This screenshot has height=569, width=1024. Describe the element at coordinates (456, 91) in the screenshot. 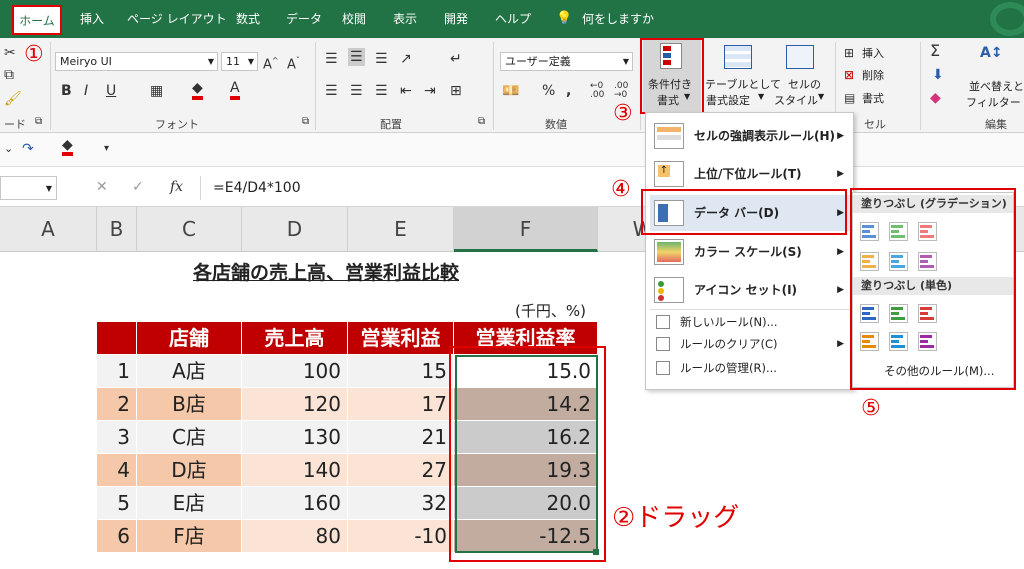

I see `merge-center-icon: ⊞` at that location.